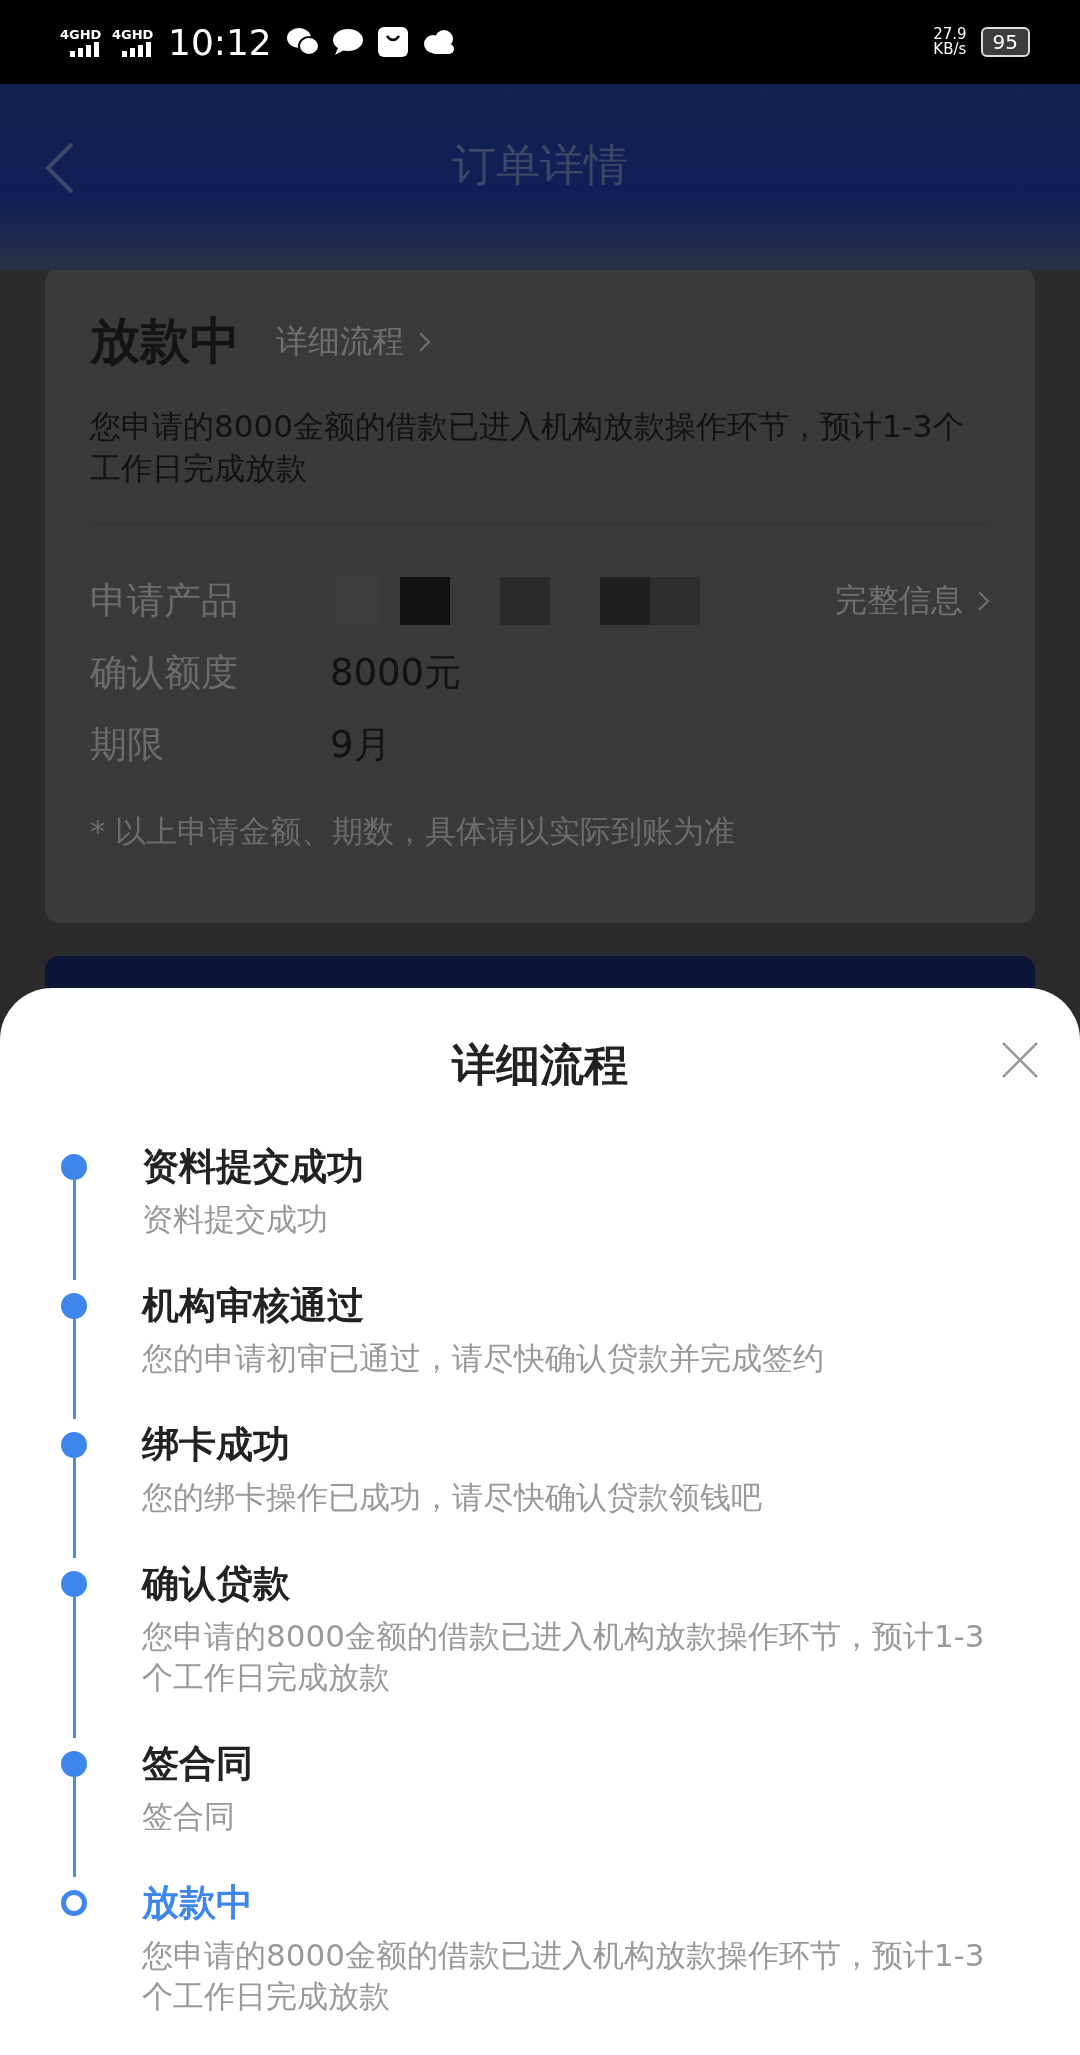 This screenshot has height=2055, width=1080. I want to click on cloud-icon, so click(438, 42).